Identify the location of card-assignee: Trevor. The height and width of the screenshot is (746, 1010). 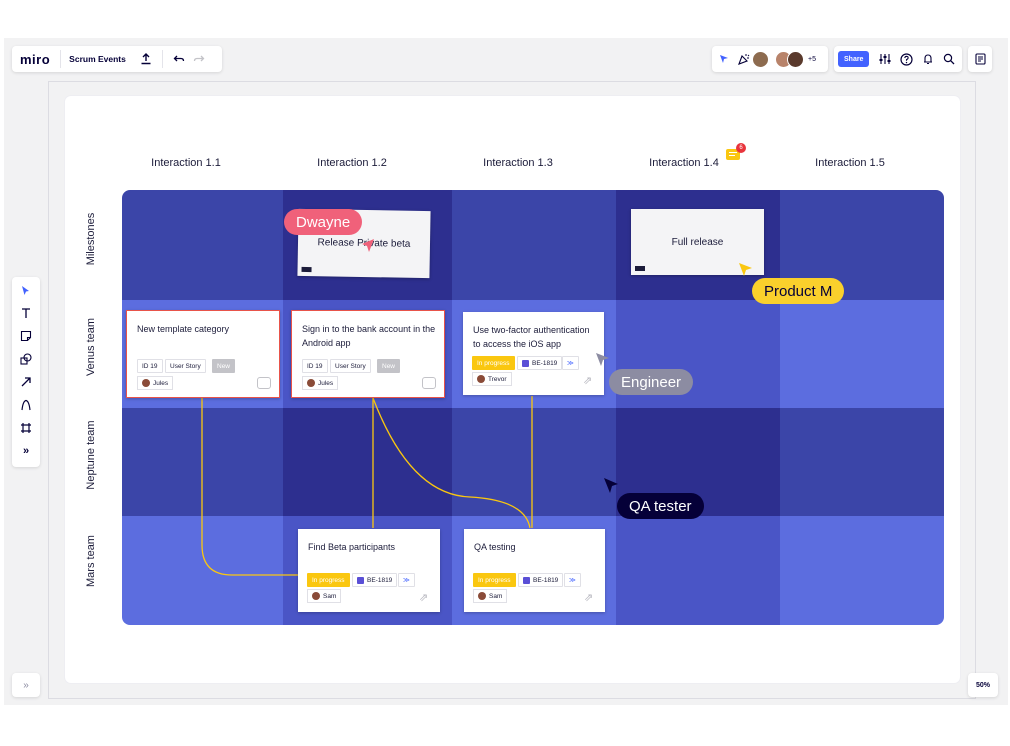
(492, 379).